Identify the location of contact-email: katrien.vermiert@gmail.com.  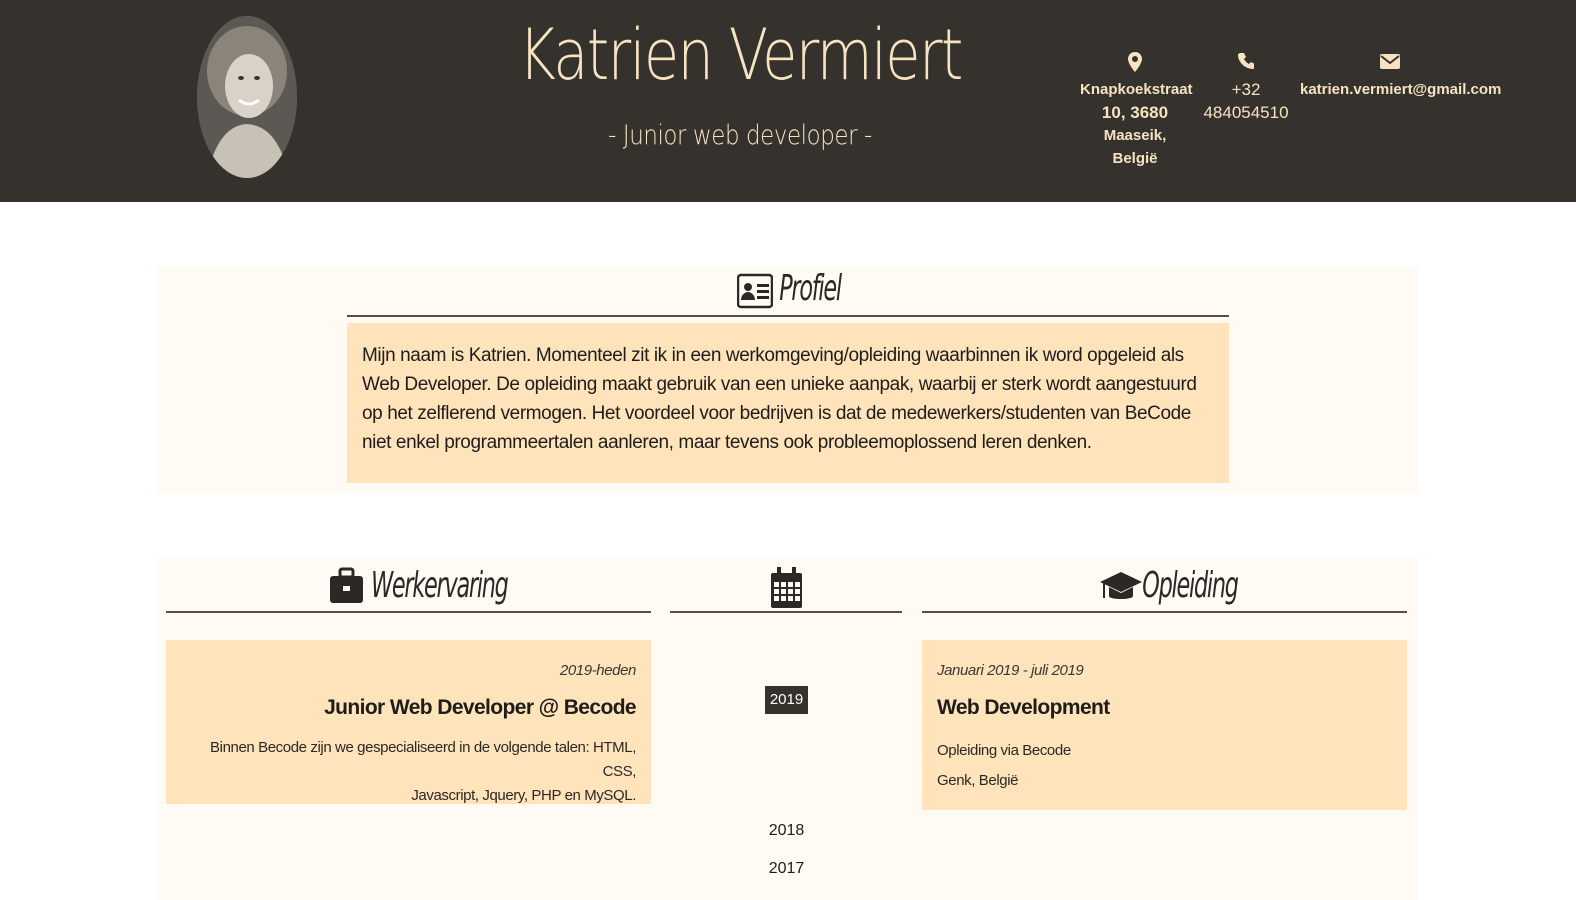
(1400, 76).